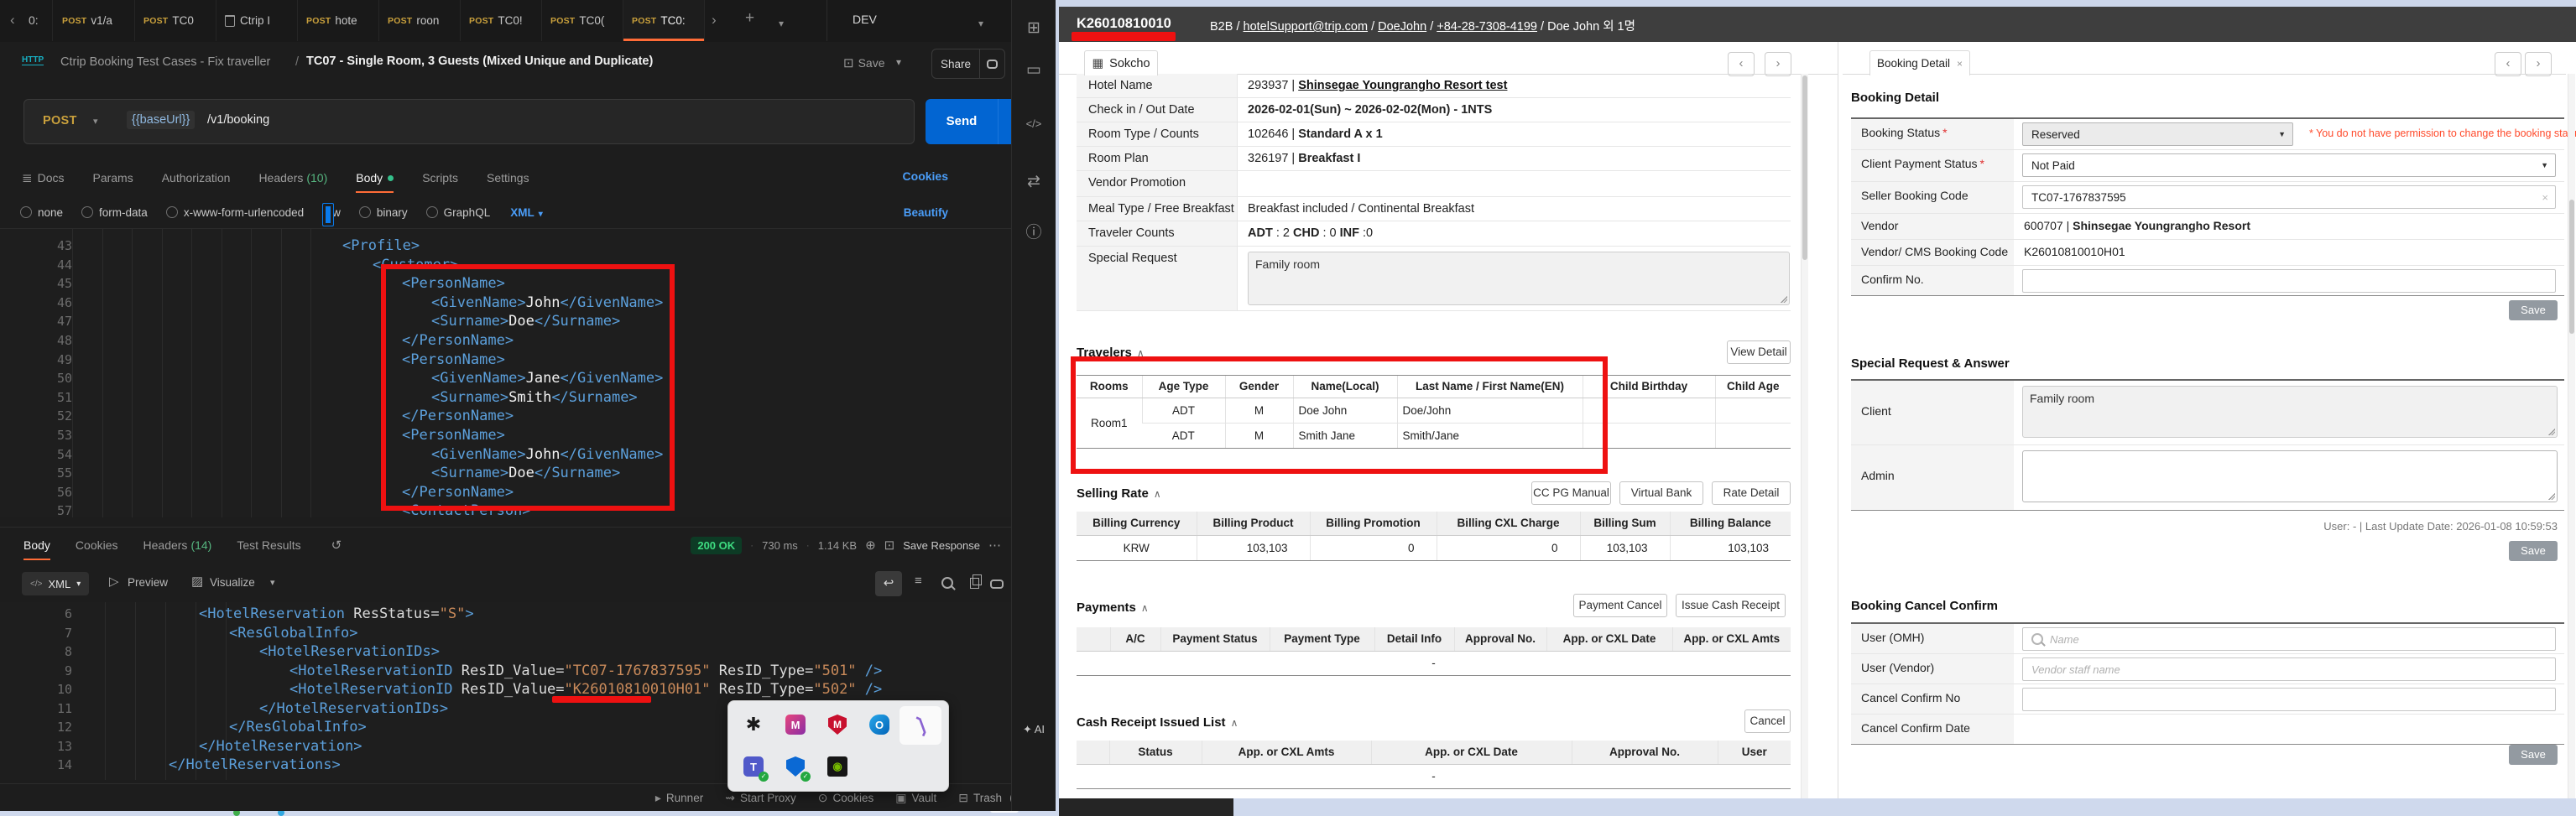  I want to click on statusbar-start-proxy: ⇝ Start Proxy, so click(760, 798).